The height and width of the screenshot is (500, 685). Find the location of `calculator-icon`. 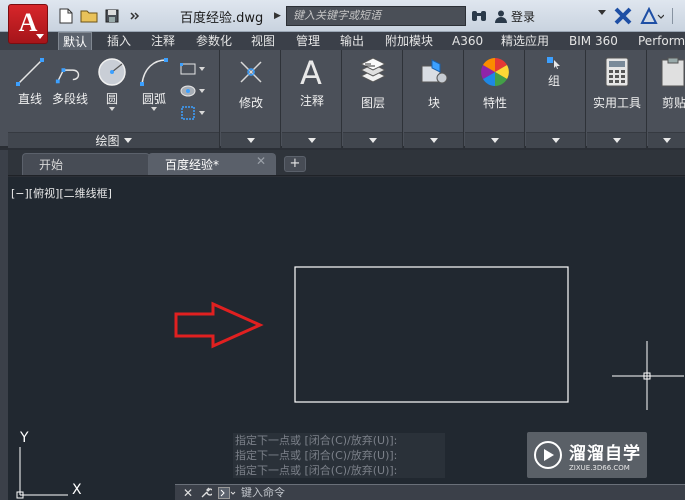

calculator-icon is located at coordinates (617, 72).